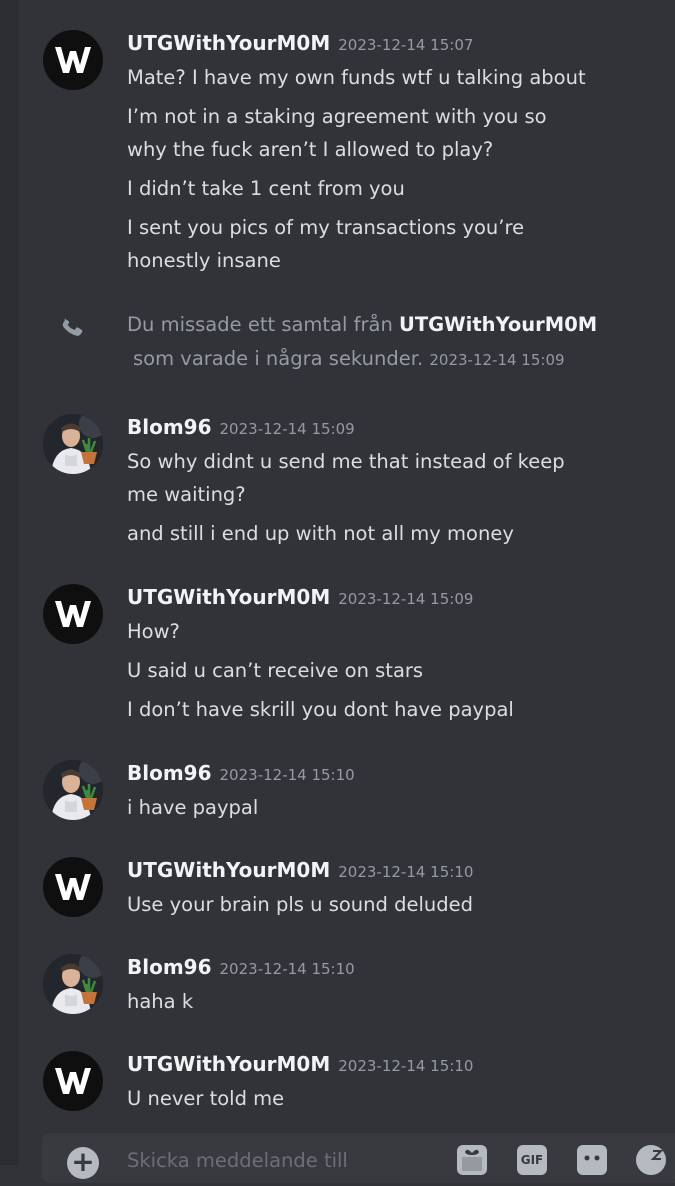 The width and height of the screenshot is (675, 1186). What do you see at coordinates (260, 324) in the screenshot?
I see `missed-call-text: Du missade ett samtal från` at bounding box center [260, 324].